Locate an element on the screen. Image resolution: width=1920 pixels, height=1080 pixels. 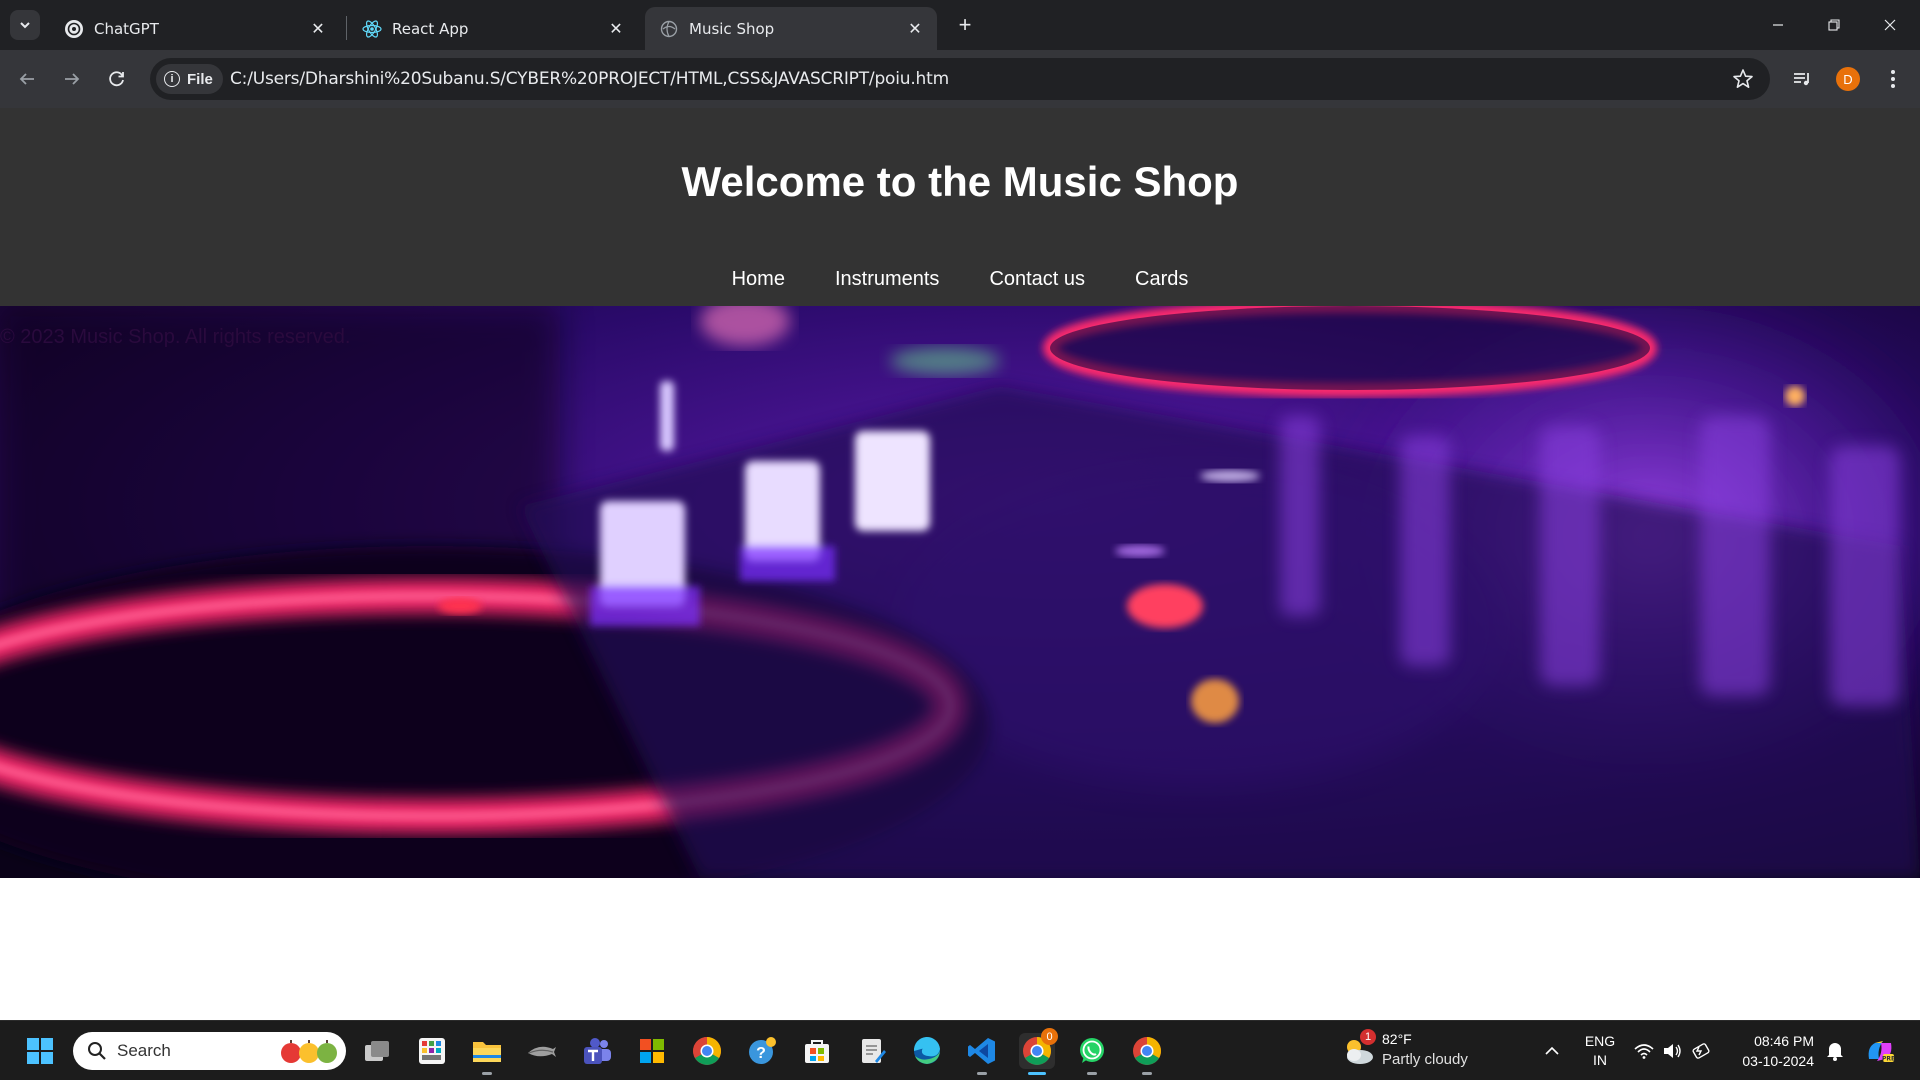
taskbar-notepad is located at coordinates (872, 1051).